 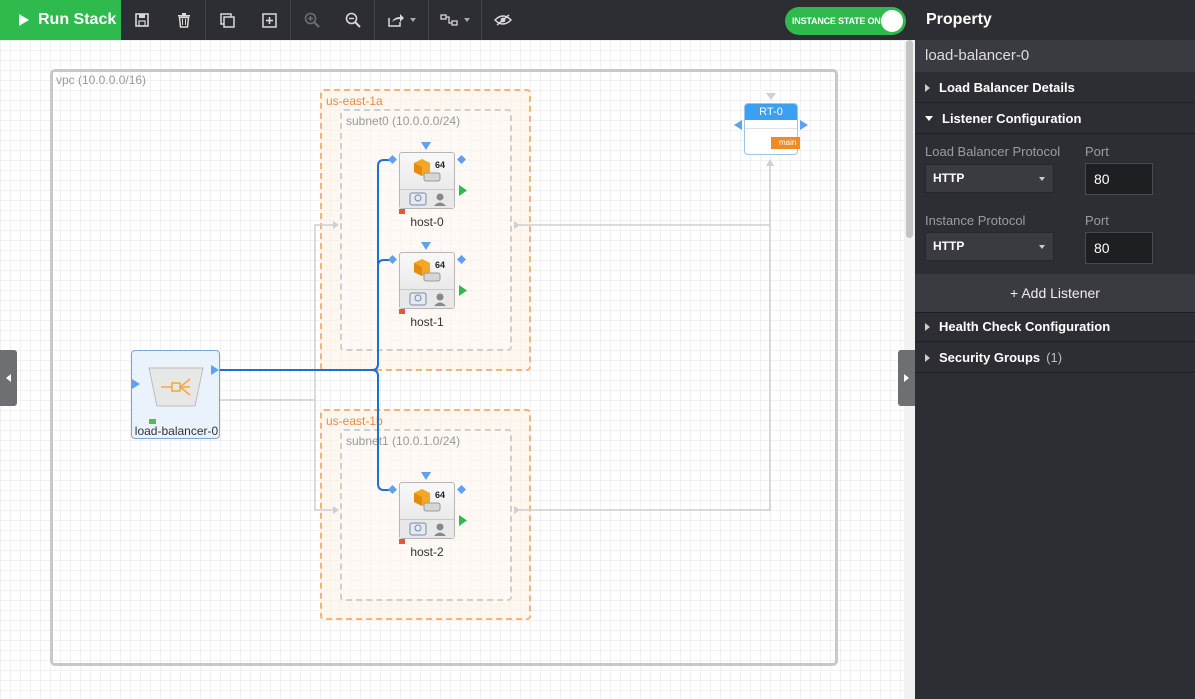 I want to click on route-table-name: RT-0, so click(x=771, y=112).